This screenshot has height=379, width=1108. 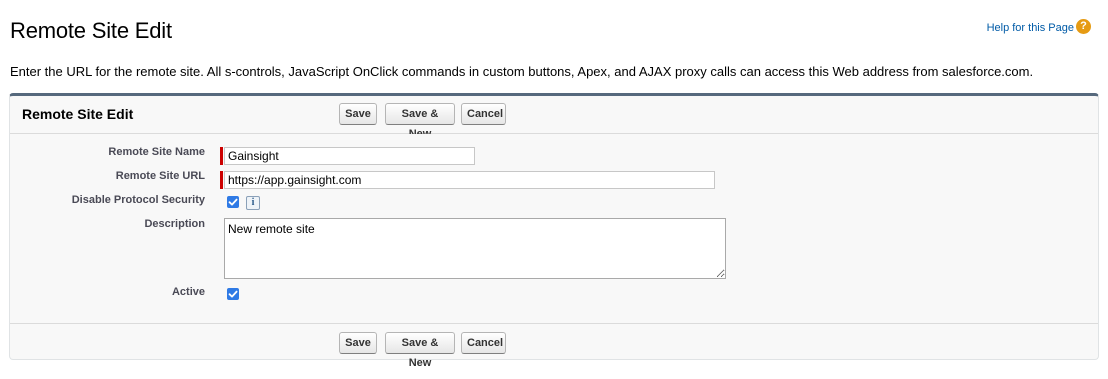 What do you see at coordinates (420, 121) in the screenshot?
I see `save-new-button-top: Save & New` at bounding box center [420, 121].